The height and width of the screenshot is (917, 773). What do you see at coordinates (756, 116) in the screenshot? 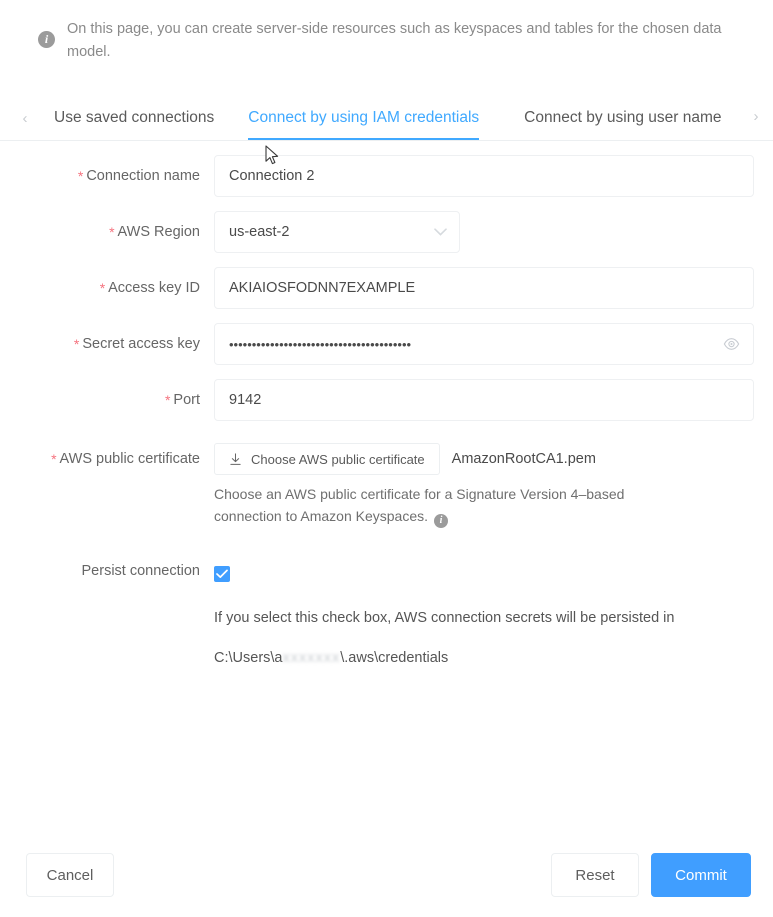
I see `tabs-next-arrow-icon: ›` at bounding box center [756, 116].